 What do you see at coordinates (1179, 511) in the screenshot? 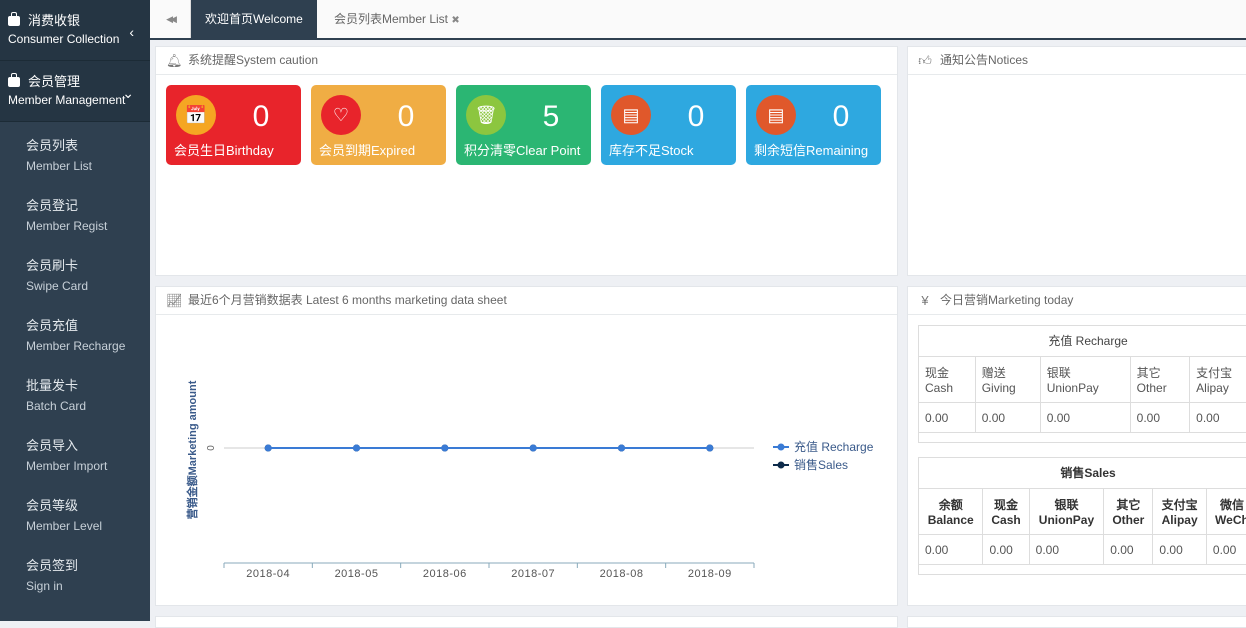
I see `column-header: 支付宝 Alipay` at bounding box center [1179, 511].